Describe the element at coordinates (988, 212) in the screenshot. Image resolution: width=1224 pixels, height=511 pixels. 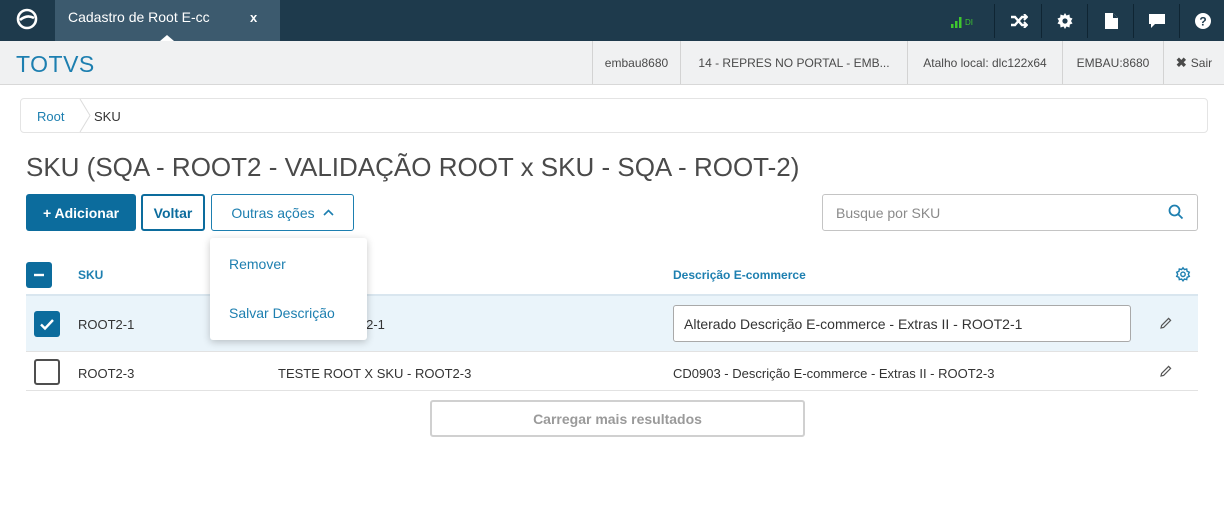
I see `search-input` at that location.